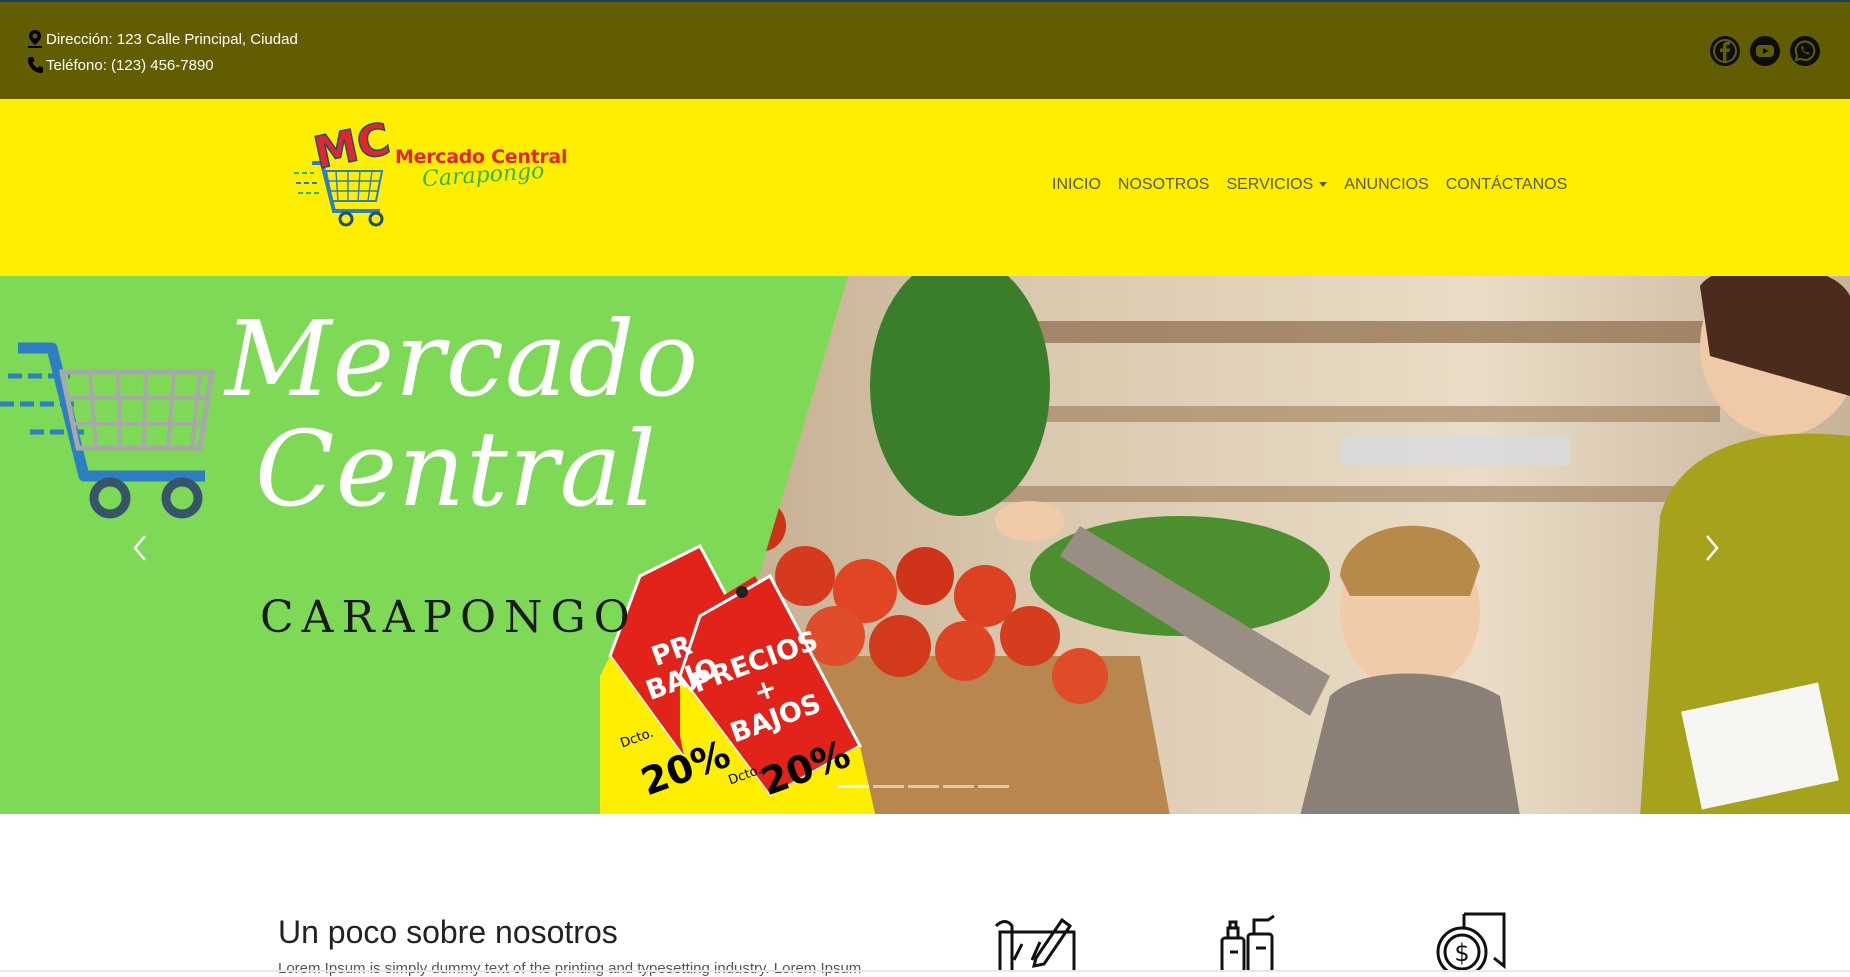 The width and height of the screenshot is (1850, 977). What do you see at coordinates (172, 39) in the screenshot?
I see `address-text: Dirección: 123 Calle Principal, Ciudad` at bounding box center [172, 39].